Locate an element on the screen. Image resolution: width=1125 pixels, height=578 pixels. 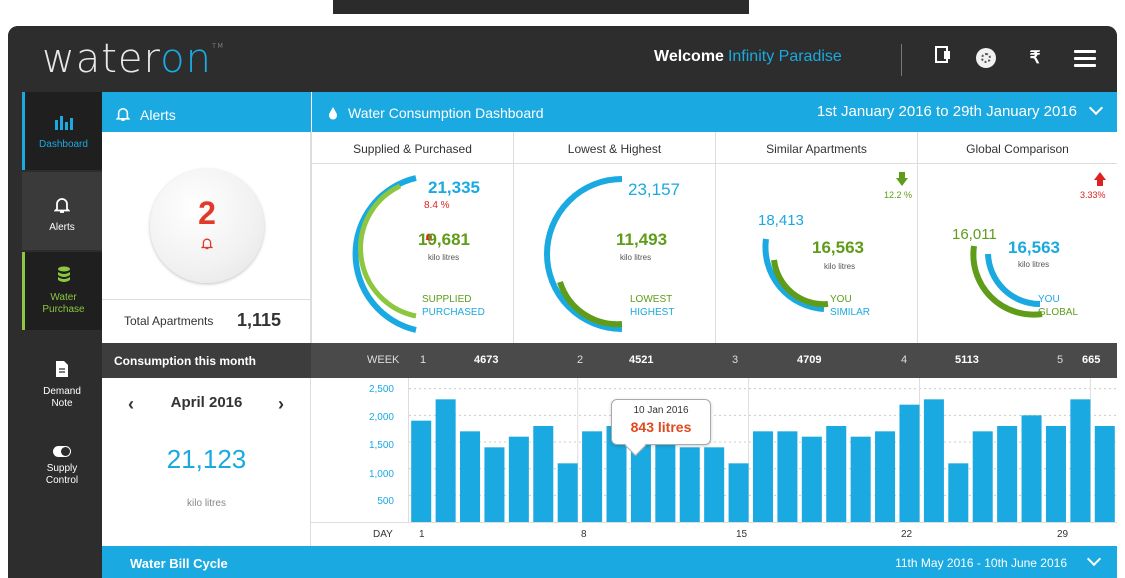
x-axis-label: DAY is located at coordinates (383, 534).